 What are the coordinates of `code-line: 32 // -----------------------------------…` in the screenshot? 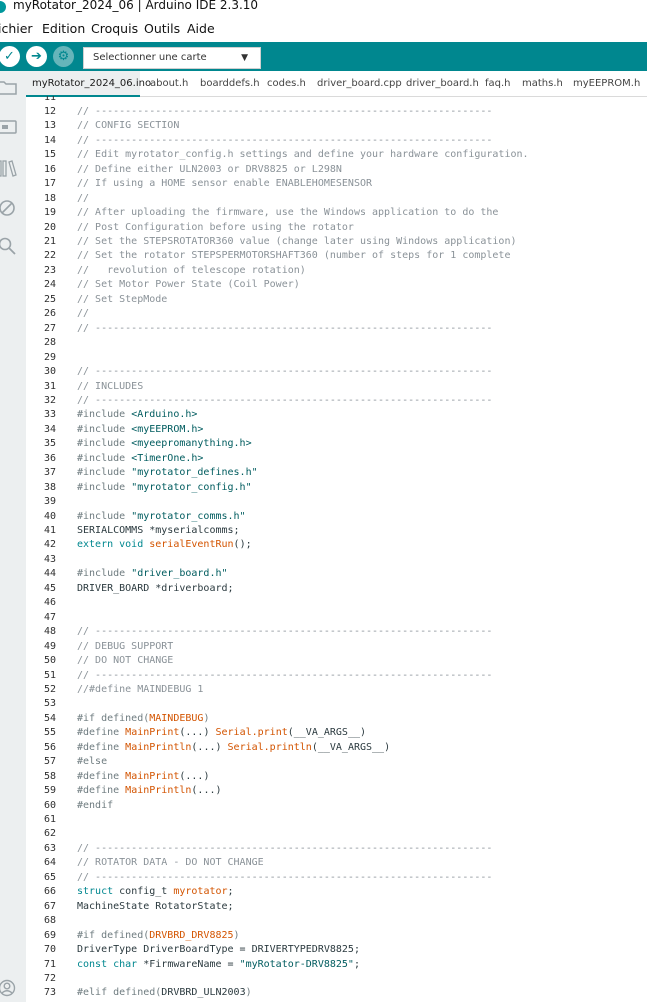 It's located at (336, 401).